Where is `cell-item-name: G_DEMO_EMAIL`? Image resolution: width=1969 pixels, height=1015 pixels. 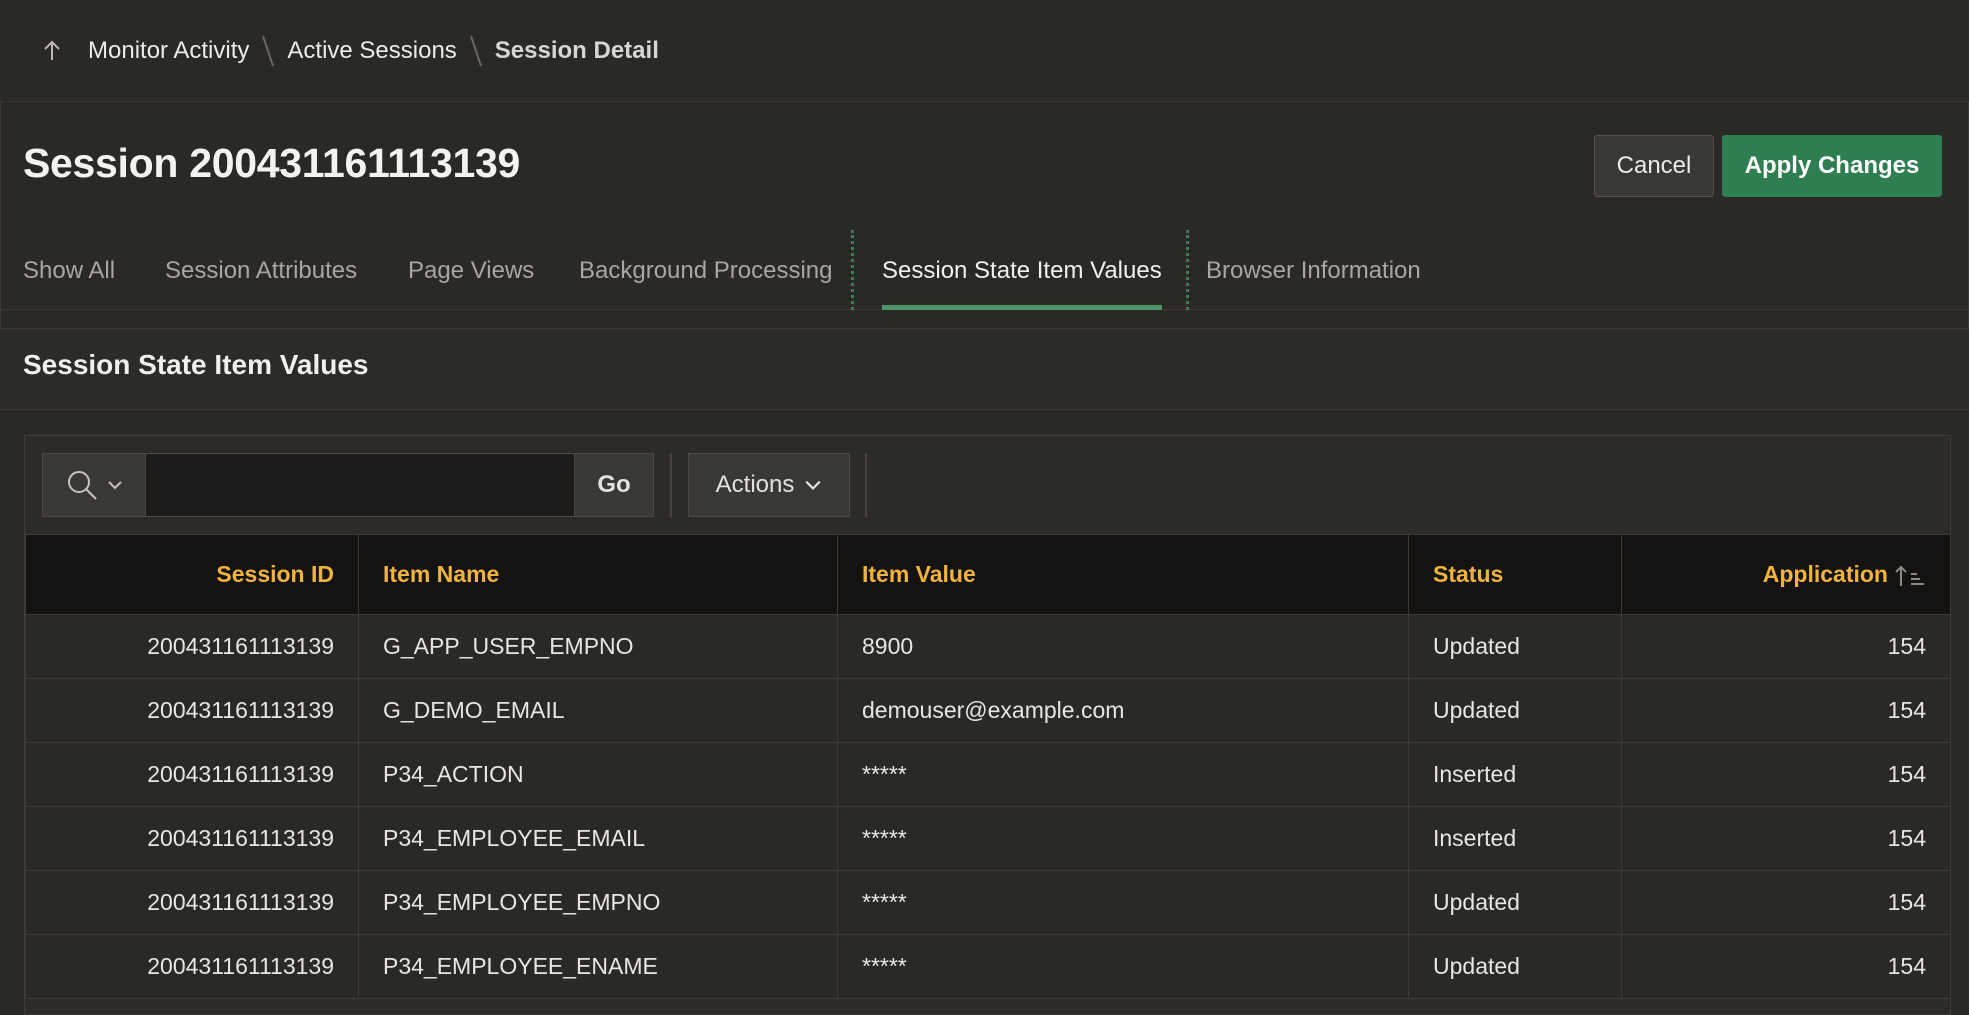
cell-item-name: G_DEMO_EMAIL is located at coordinates (598, 710).